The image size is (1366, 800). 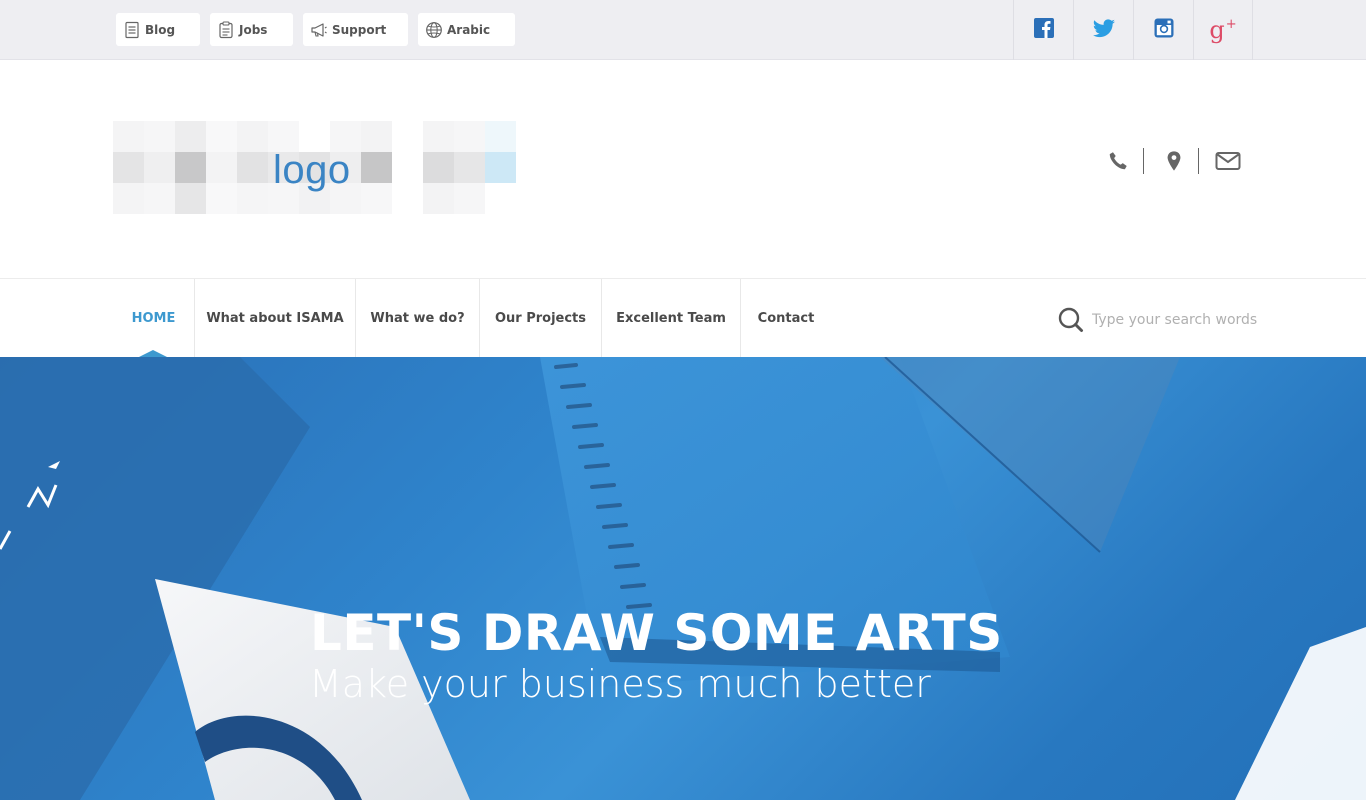 What do you see at coordinates (359, 29) in the screenshot?
I see `support-label: Support` at bounding box center [359, 29].